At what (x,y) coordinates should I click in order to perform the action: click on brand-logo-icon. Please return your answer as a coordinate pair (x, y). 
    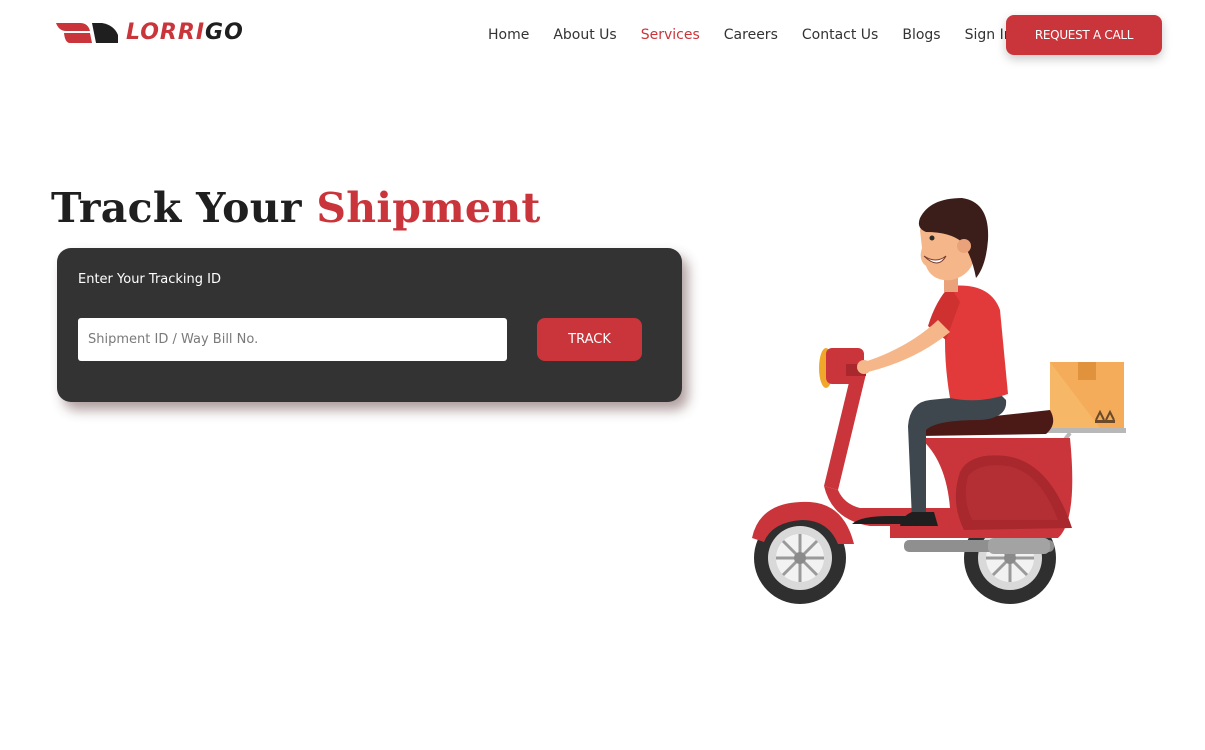
    Looking at the image, I should click on (87, 33).